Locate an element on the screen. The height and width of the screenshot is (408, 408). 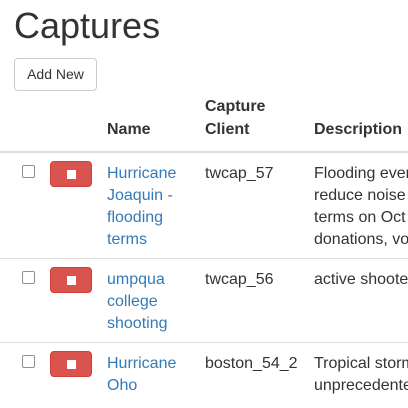
capture-description: active shooter is located at coordinates (361, 280).